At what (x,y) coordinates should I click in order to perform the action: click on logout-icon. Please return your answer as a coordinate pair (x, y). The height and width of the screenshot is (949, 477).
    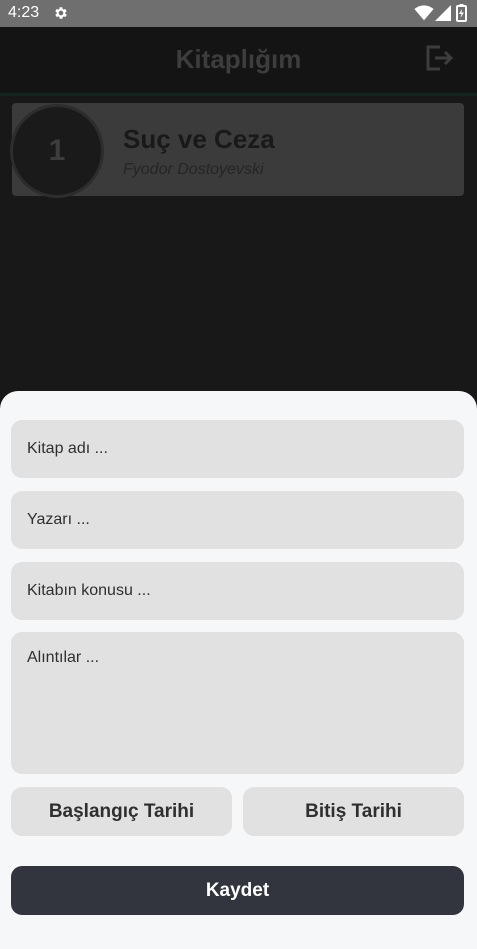
    Looking at the image, I should click on (439, 58).